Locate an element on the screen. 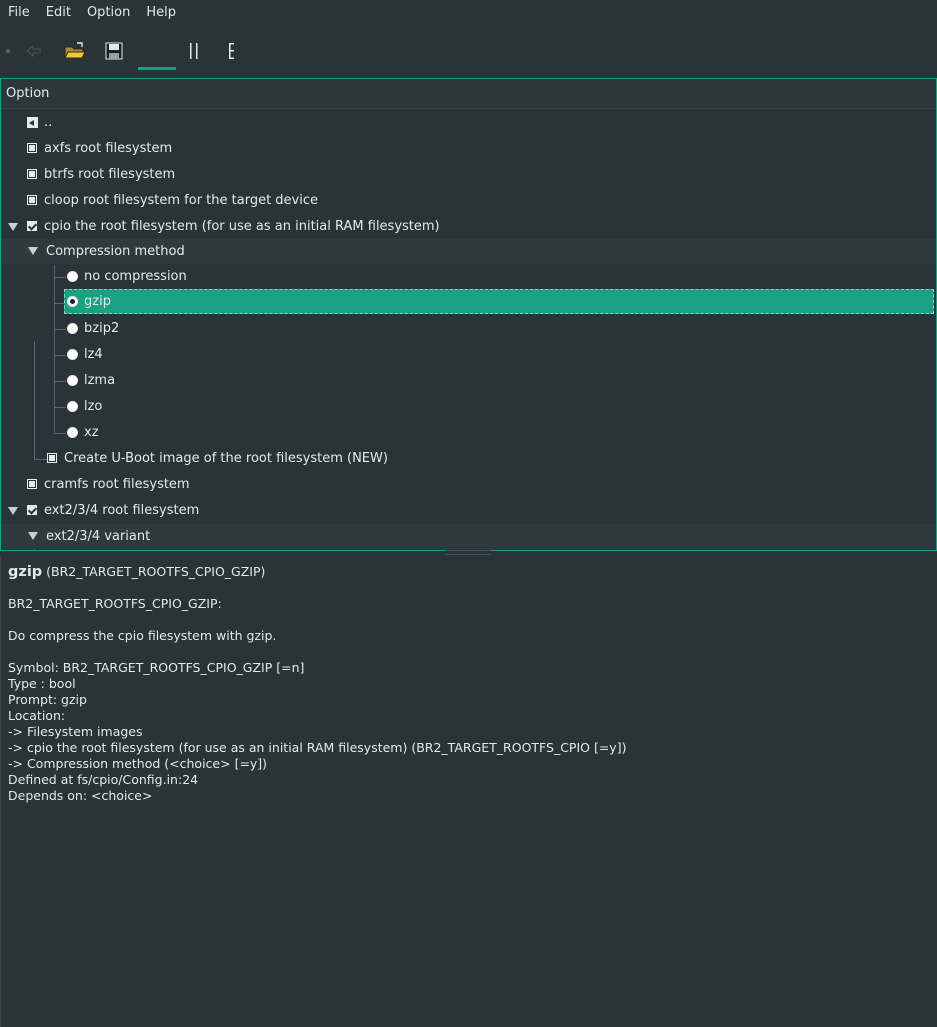 The image size is (937, 1027). info-title-symbol: (BR2_TARGET_ROOTFS_CPIO_GZIP) is located at coordinates (154, 571).